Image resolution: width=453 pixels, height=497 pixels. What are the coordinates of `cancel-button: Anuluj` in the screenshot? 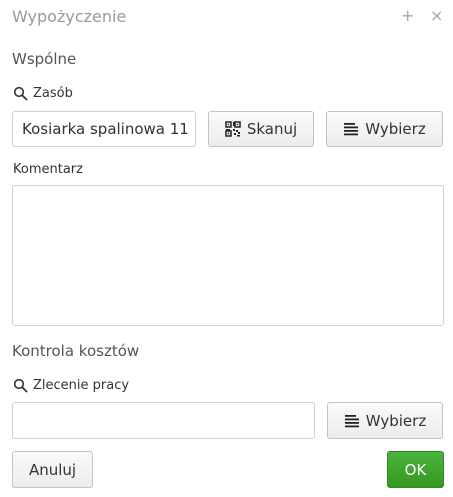 It's located at (52, 469).